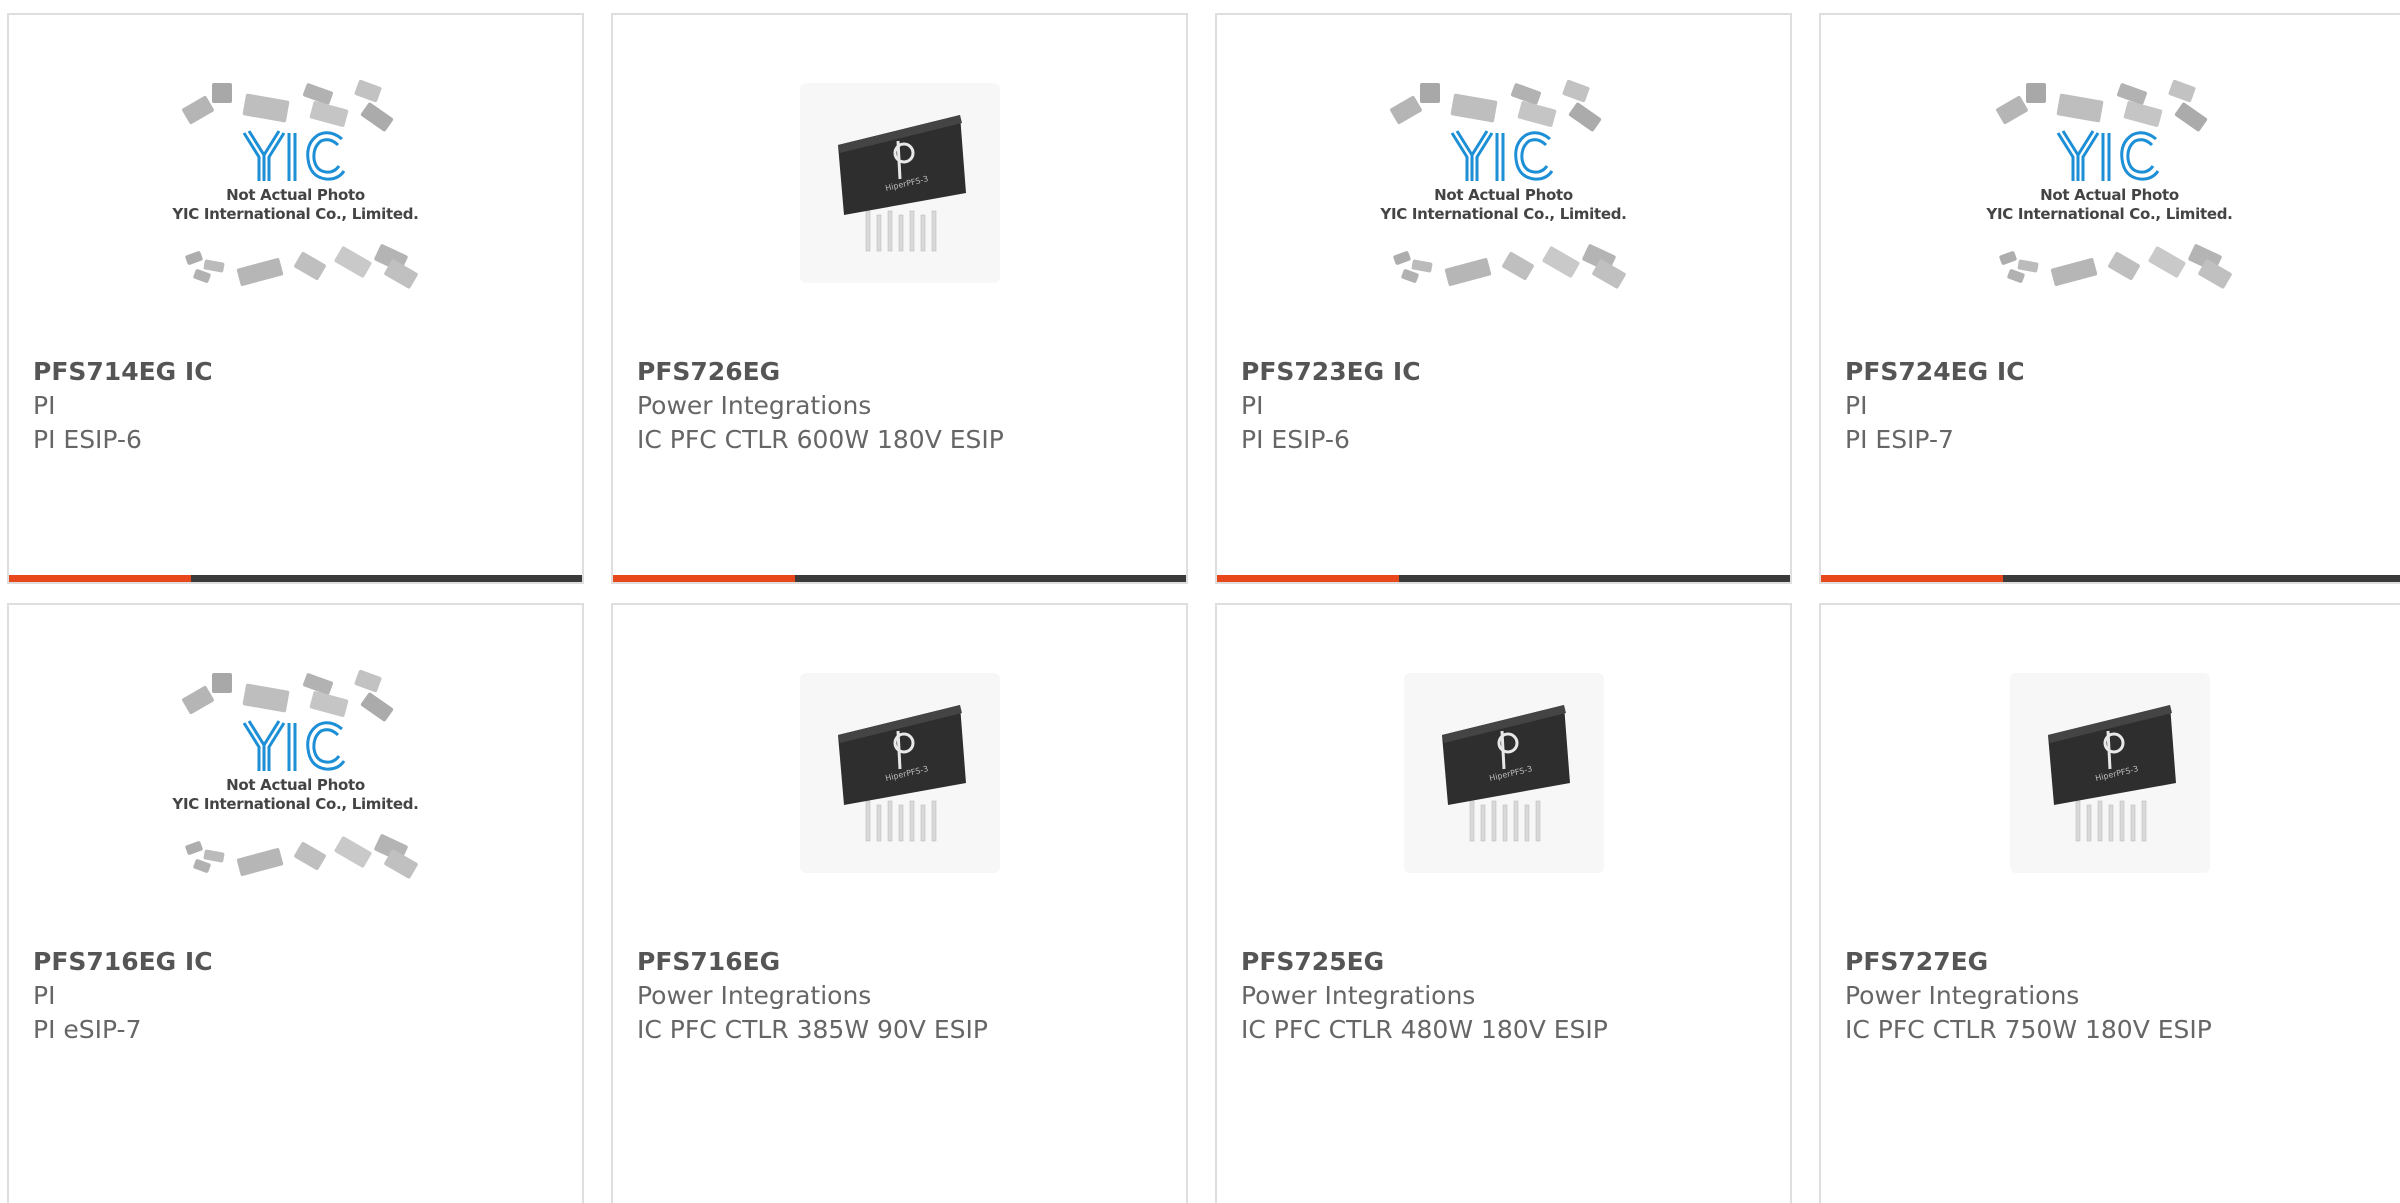 The height and width of the screenshot is (1203, 2400). Describe the element at coordinates (812, 1029) in the screenshot. I see `product-description: IC PFC CTLR 385W 90V ESIP` at that location.